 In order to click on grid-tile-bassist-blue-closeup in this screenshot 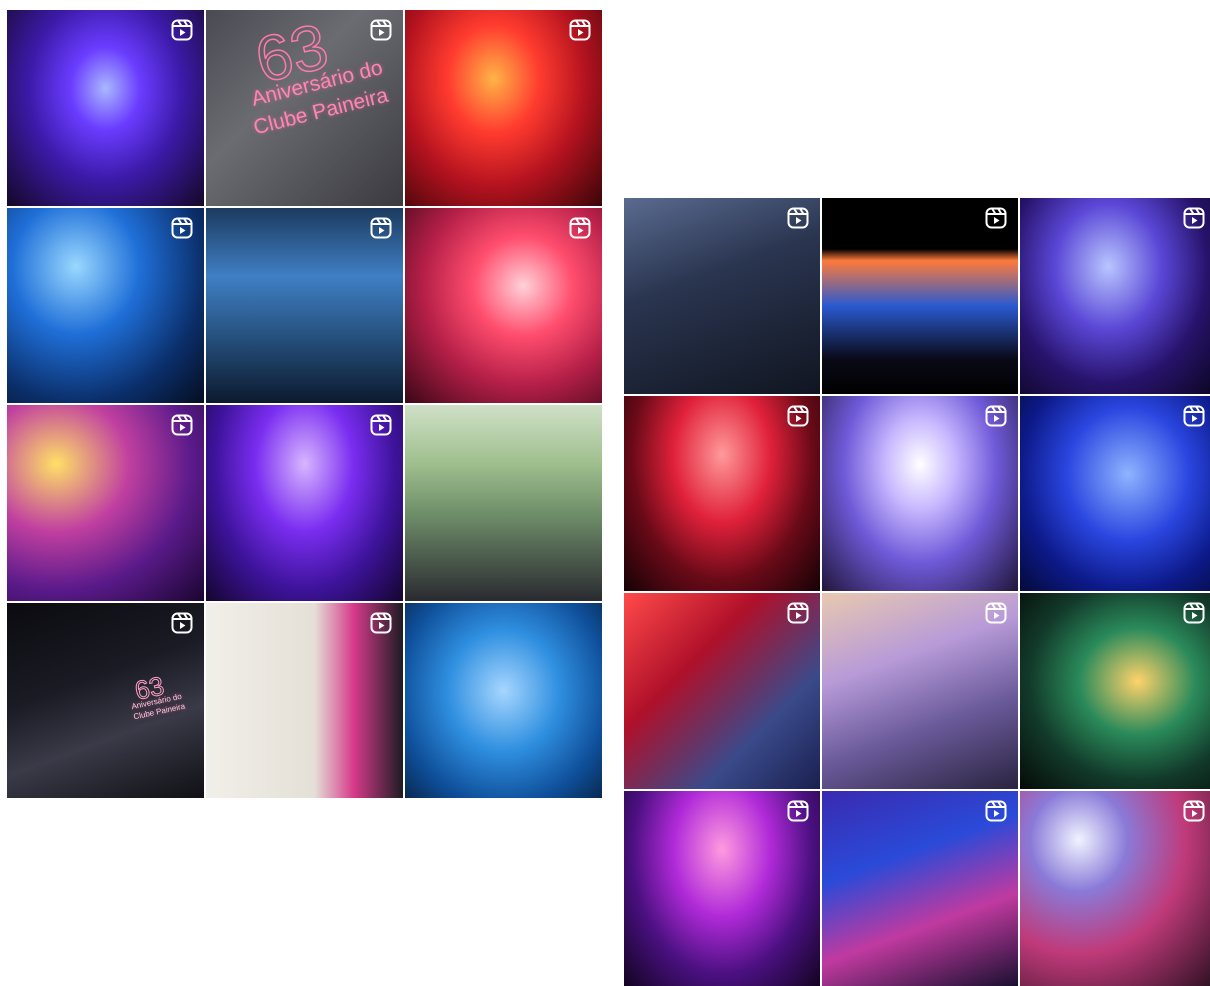, I will do `click(920, 888)`.